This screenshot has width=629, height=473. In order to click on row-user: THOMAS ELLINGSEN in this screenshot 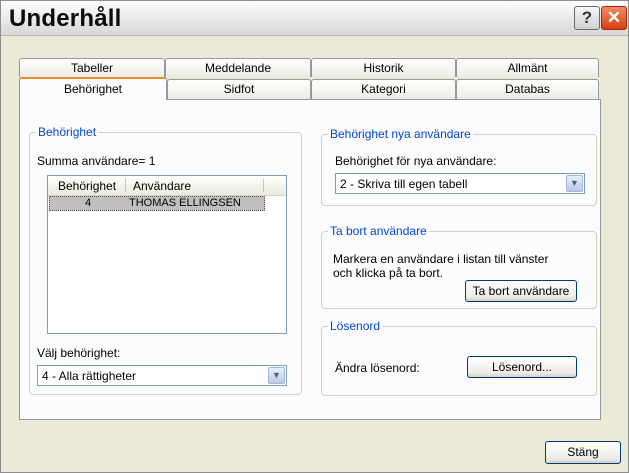, I will do `click(185, 203)`.